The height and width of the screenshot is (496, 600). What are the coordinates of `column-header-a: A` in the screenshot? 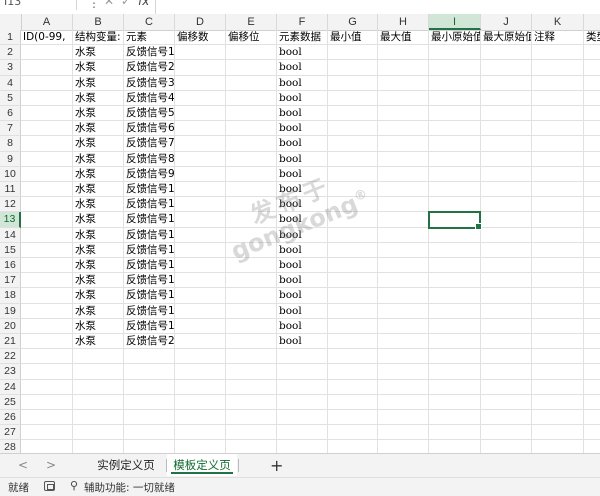 It's located at (47, 22).